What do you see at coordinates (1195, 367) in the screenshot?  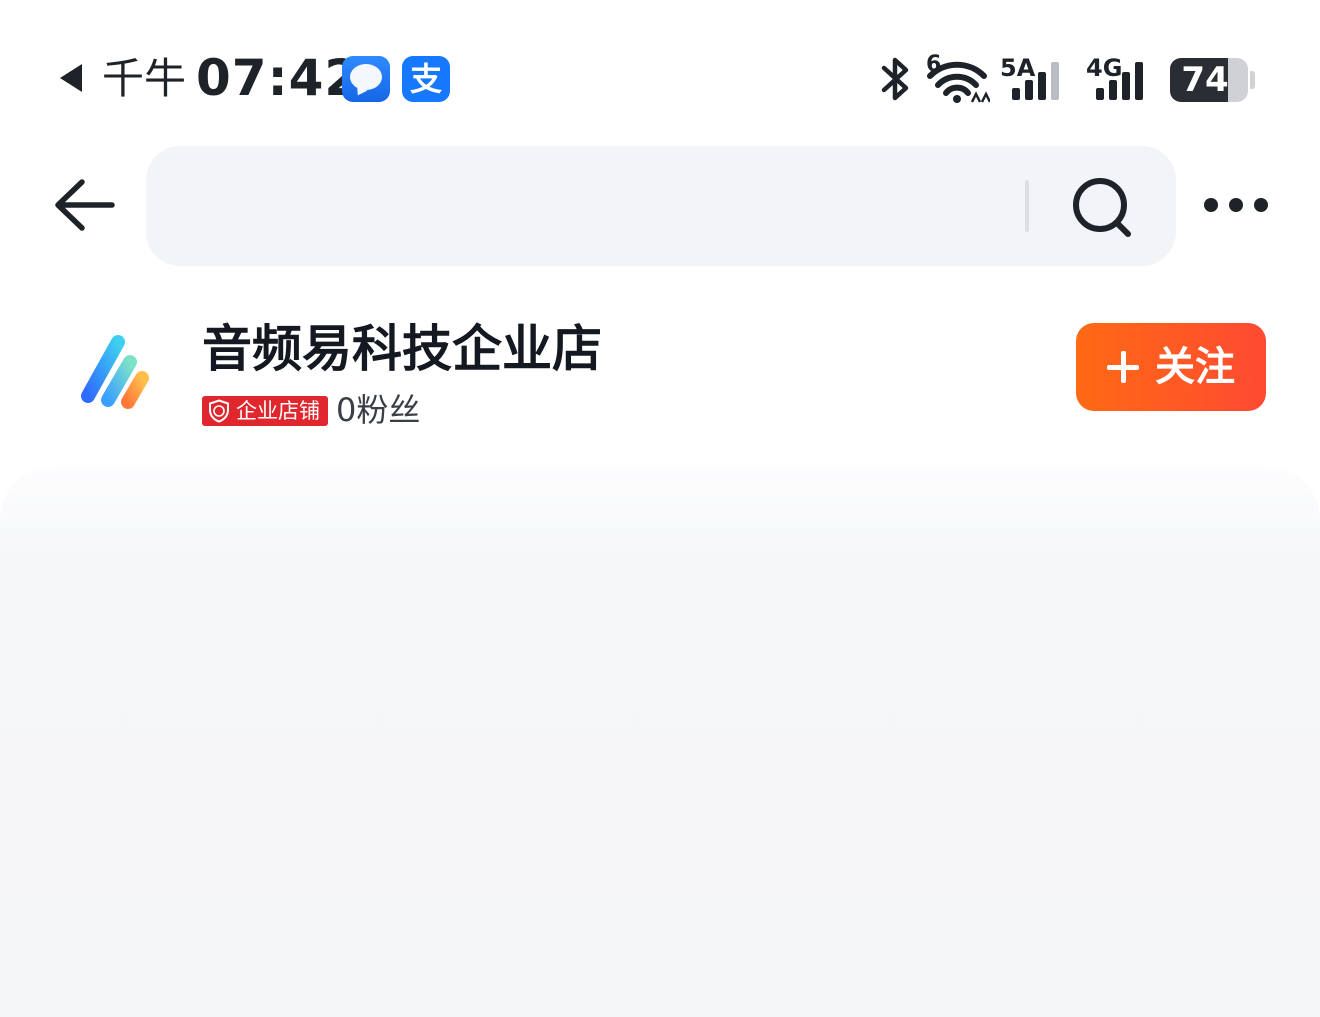 I see `follow-label: 关注` at bounding box center [1195, 367].